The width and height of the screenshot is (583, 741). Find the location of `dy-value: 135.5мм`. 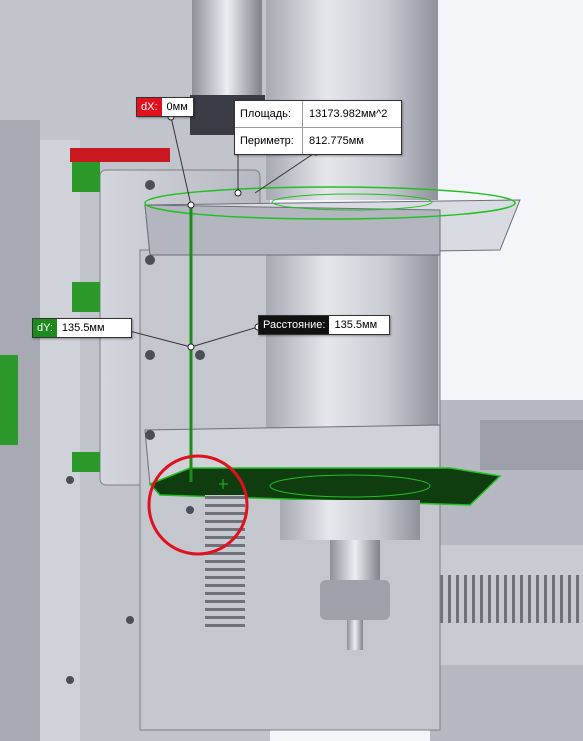

dy-value: 135.5мм is located at coordinates (93, 328).